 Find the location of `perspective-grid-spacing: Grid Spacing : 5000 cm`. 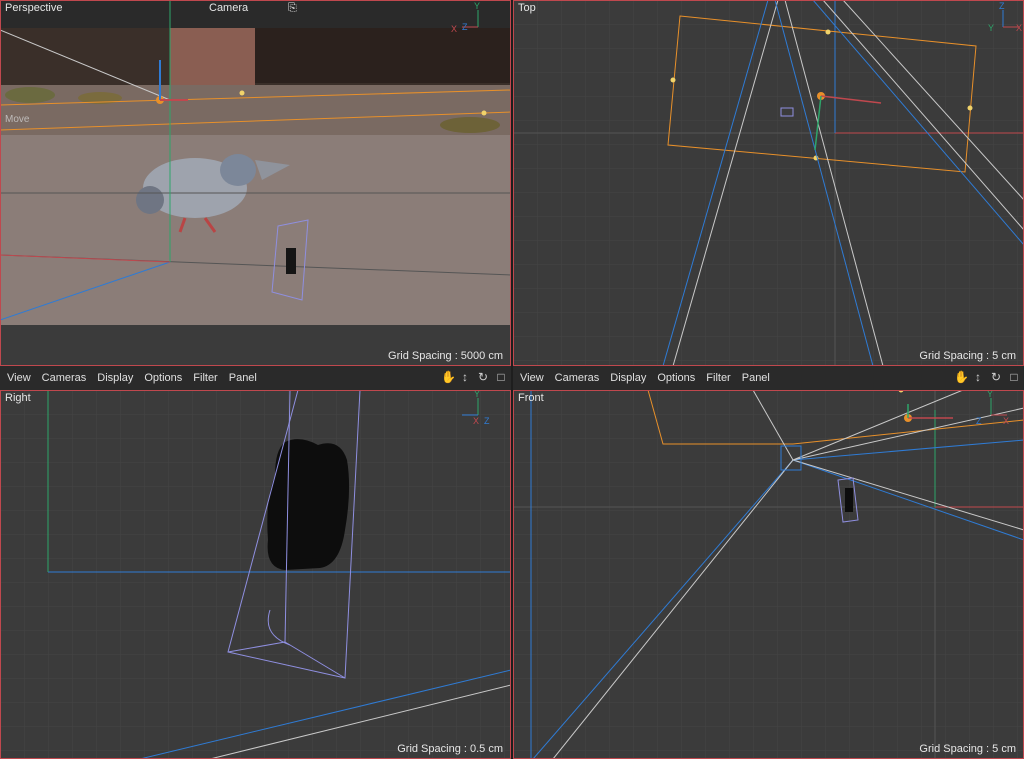

perspective-grid-spacing: Grid Spacing : 5000 cm is located at coordinates (445, 356).